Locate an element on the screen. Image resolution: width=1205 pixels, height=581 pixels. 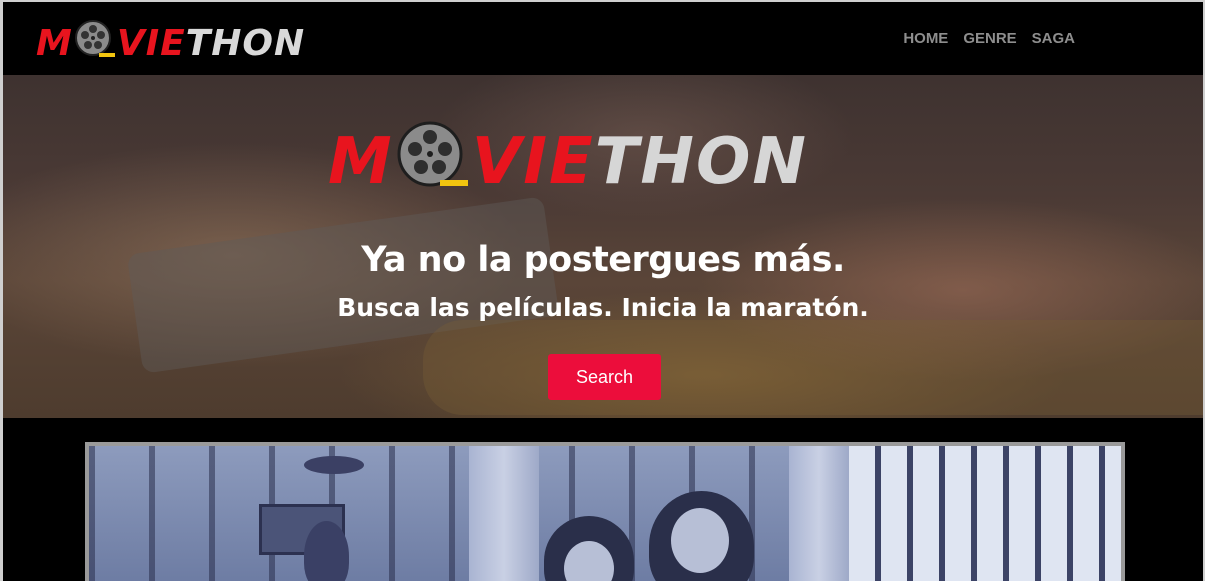
nav-saga: SAGA is located at coordinates (1053, 38).